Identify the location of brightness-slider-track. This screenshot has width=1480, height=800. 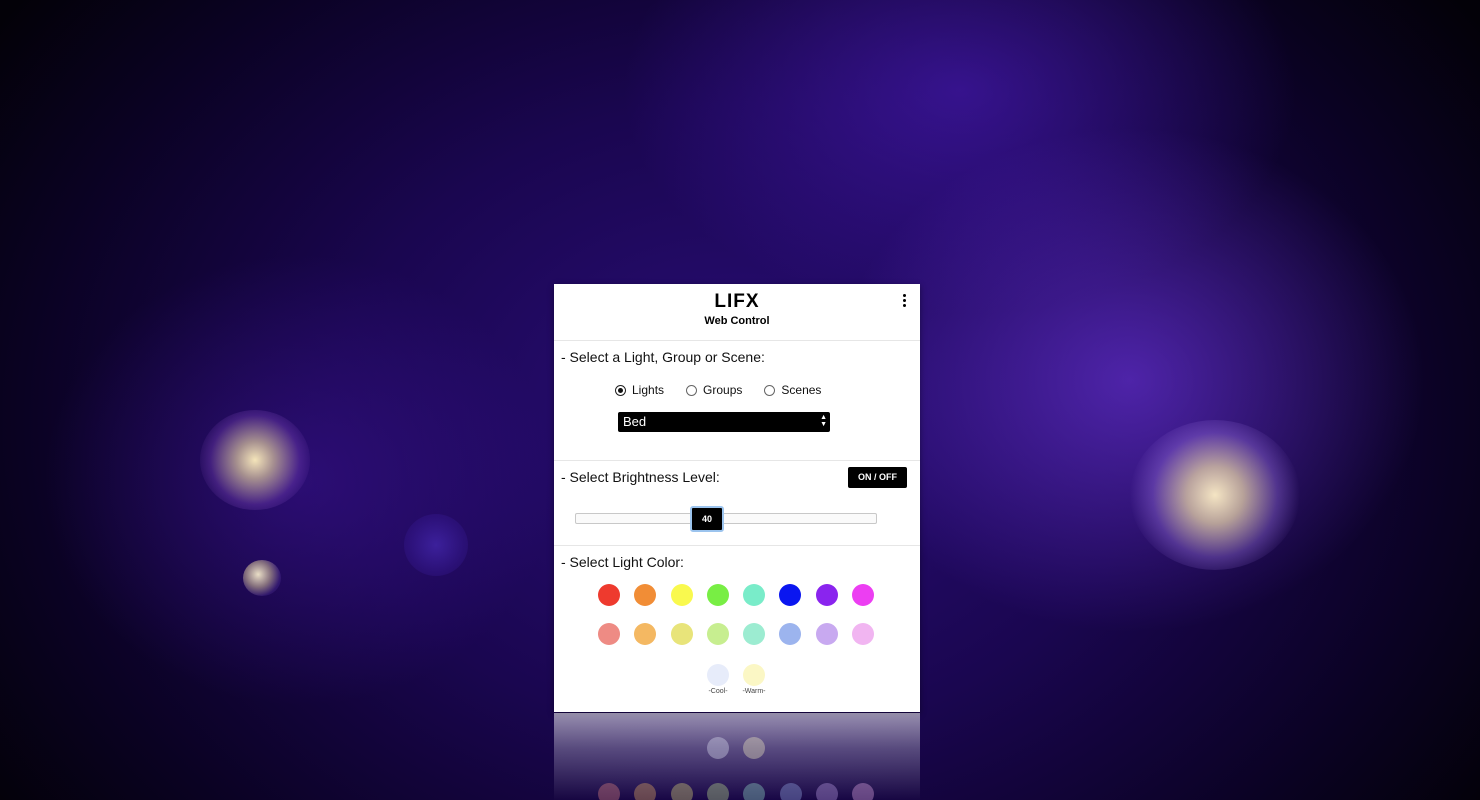
(726, 518).